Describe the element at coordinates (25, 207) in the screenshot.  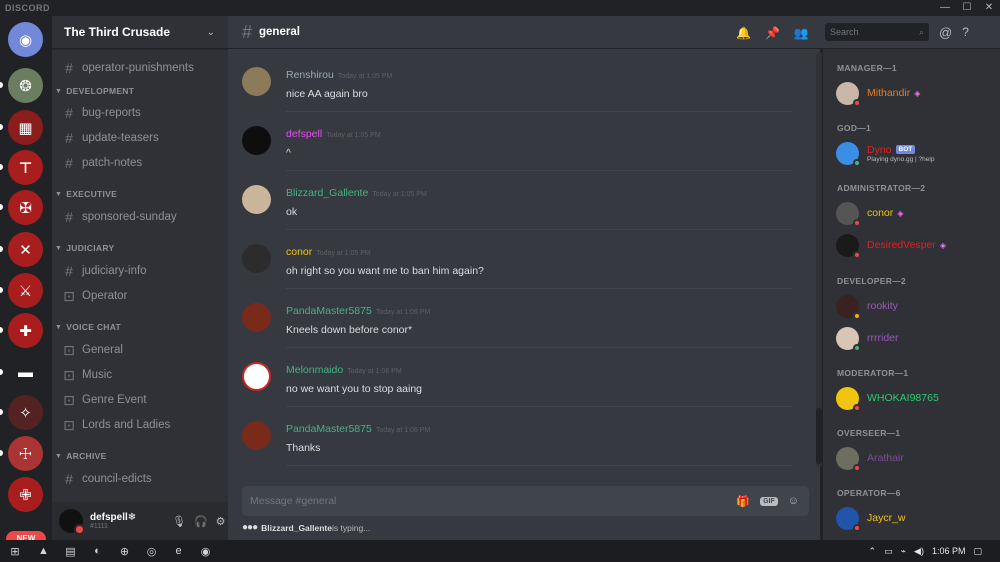
I see `server-icon: ✠` at that location.